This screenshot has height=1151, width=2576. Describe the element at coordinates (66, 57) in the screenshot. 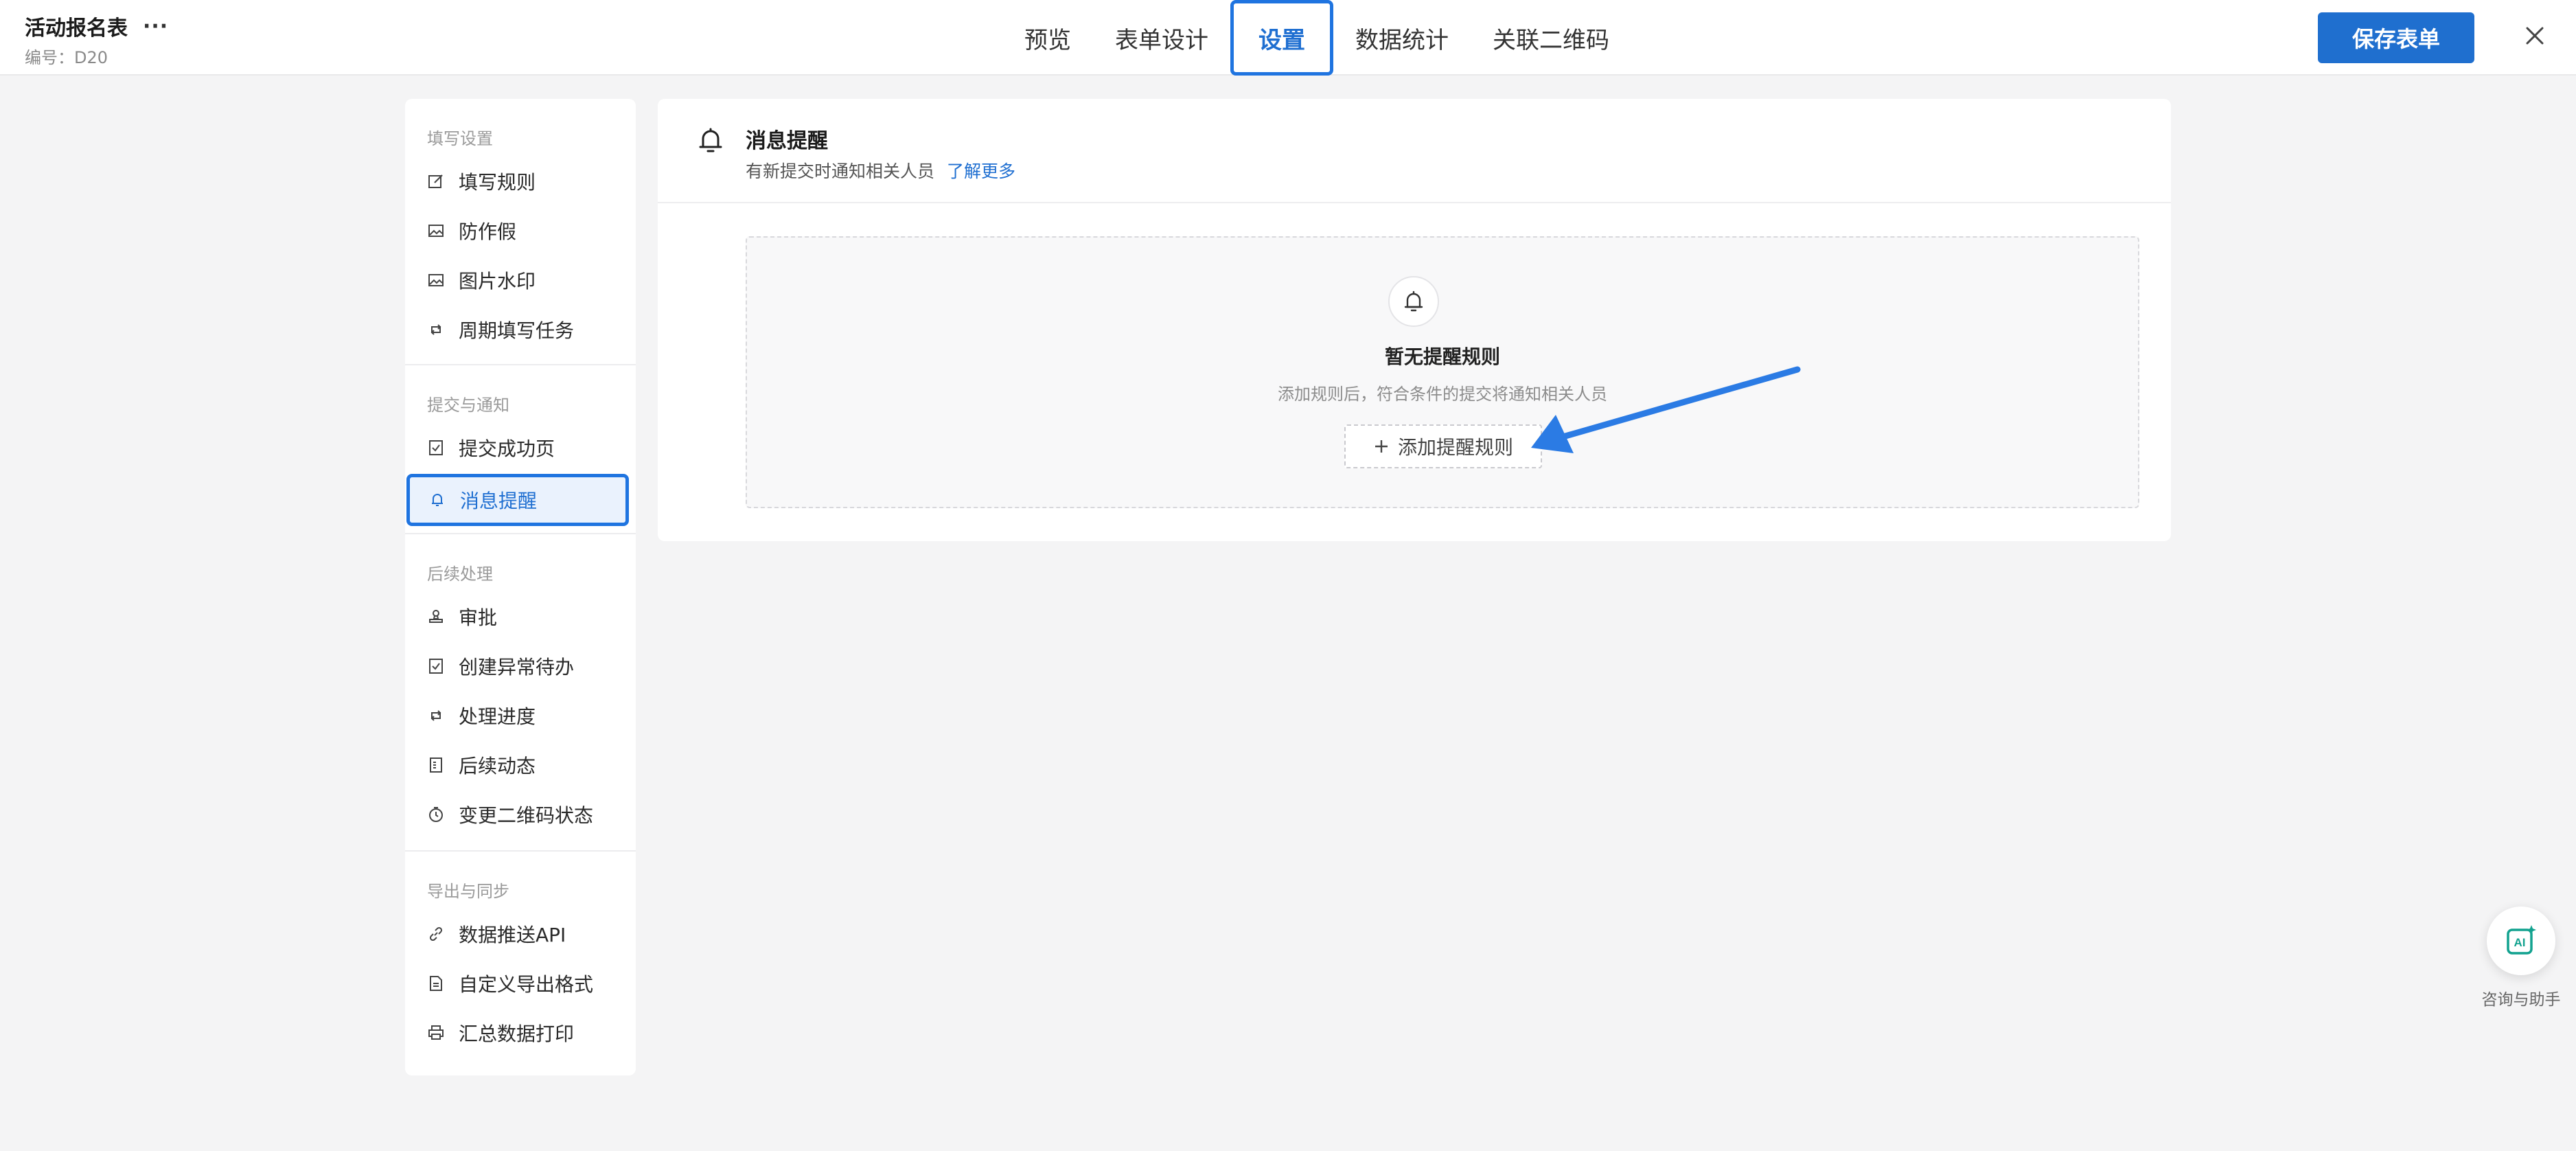

I see `form-code: 编号：D20` at that location.